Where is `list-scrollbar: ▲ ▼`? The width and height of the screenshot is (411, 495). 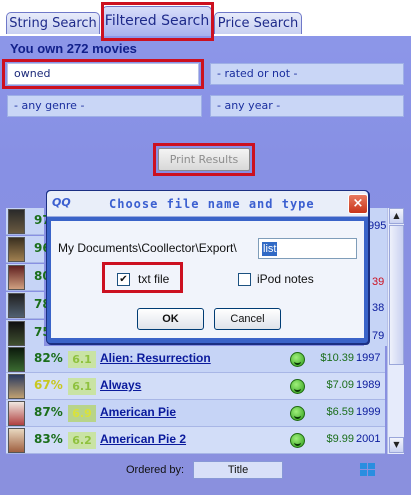
list-scrollbar: ▲ ▼ is located at coordinates (395, 331).